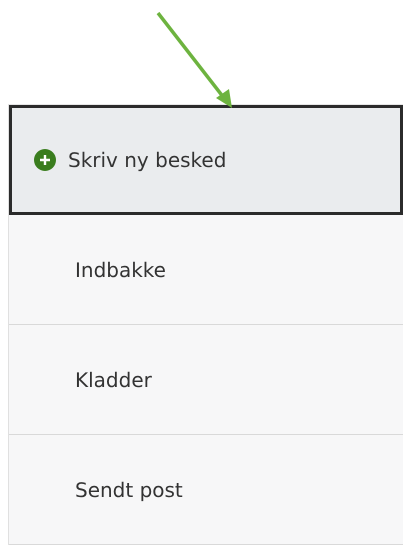 Image resolution: width=403 pixels, height=545 pixels. I want to click on menu-item-label: Kladder, so click(113, 380).